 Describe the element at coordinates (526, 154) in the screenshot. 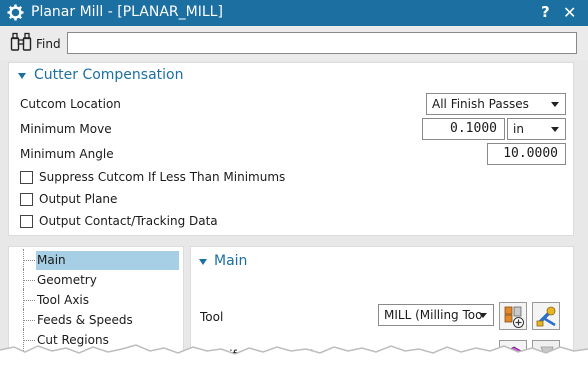

I see `minimum-angle-input: 10.0000` at that location.